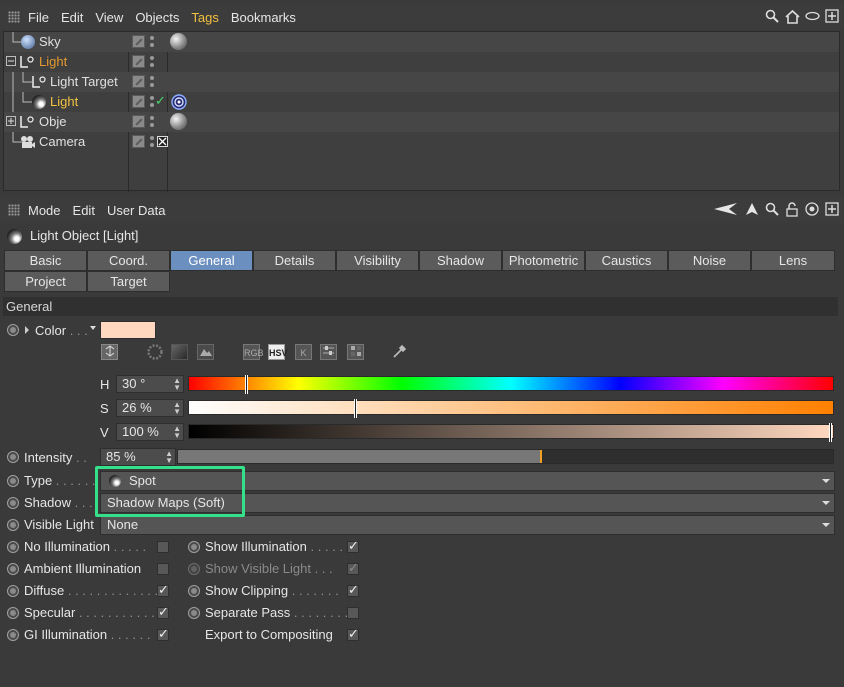 This screenshot has height=687, width=844. What do you see at coordinates (792, 210) in the screenshot?
I see `lock-icon` at bounding box center [792, 210].